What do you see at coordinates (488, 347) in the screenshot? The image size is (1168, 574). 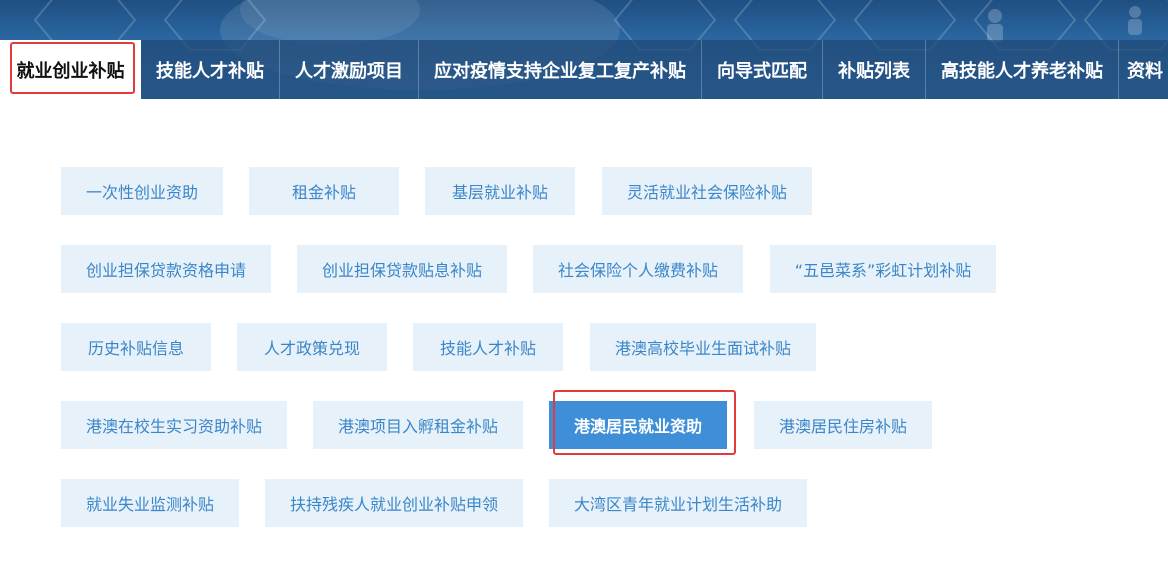 I see `subsidy-skilled-talent: 技能人才补贴` at bounding box center [488, 347].